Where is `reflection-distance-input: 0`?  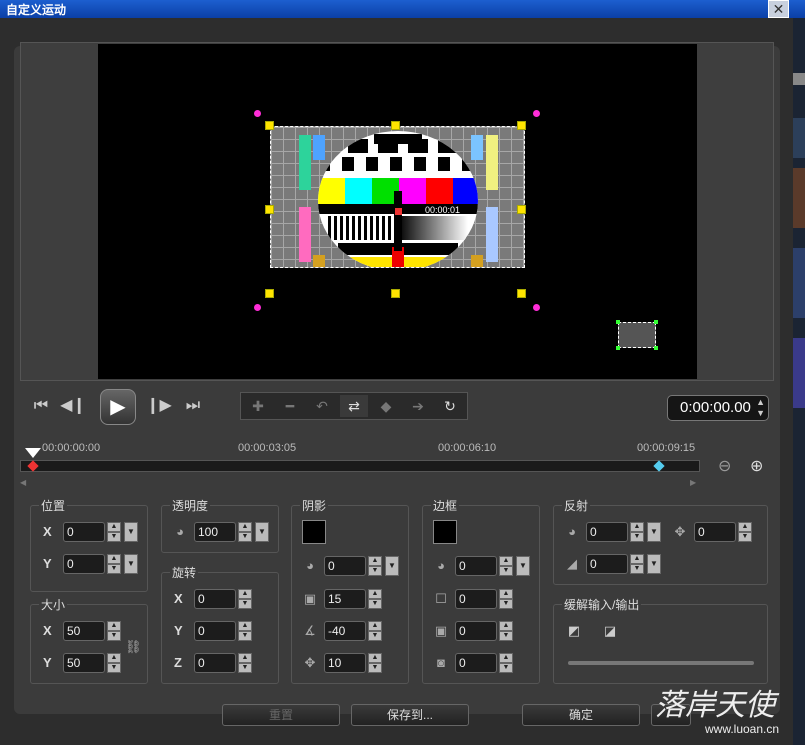
reflection-distance-input: 0 is located at coordinates (715, 532).